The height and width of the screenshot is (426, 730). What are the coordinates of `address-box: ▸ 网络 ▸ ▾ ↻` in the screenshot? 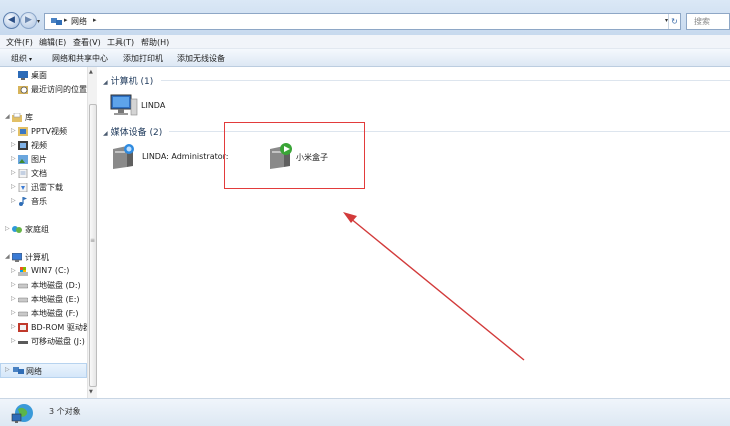 It's located at (362, 21).